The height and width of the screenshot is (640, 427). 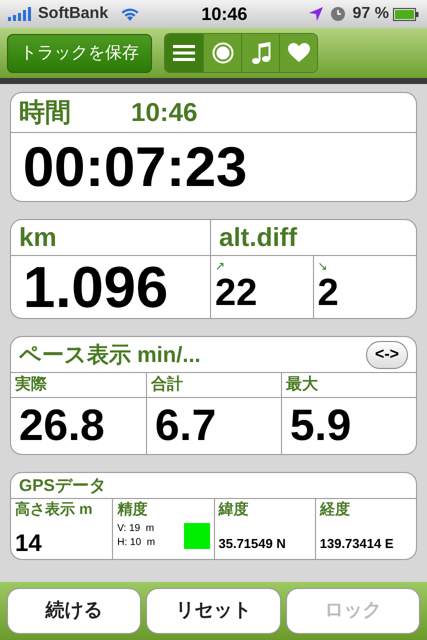 What do you see at coordinates (45, 112) in the screenshot?
I see `time-label: 時間` at bounding box center [45, 112].